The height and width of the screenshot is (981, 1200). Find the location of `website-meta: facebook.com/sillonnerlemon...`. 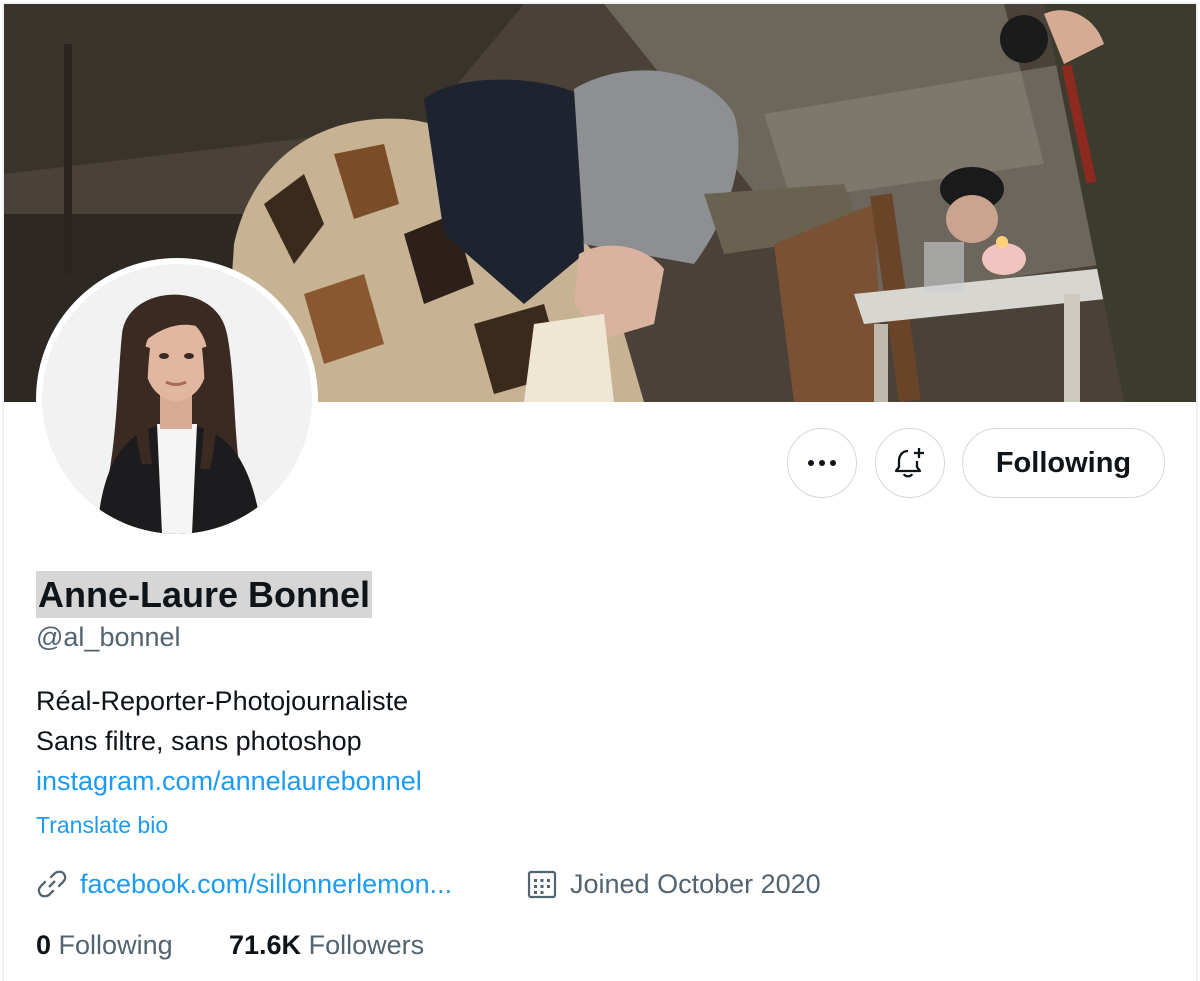

website-meta: facebook.com/sillonnerlemon... is located at coordinates (244, 884).